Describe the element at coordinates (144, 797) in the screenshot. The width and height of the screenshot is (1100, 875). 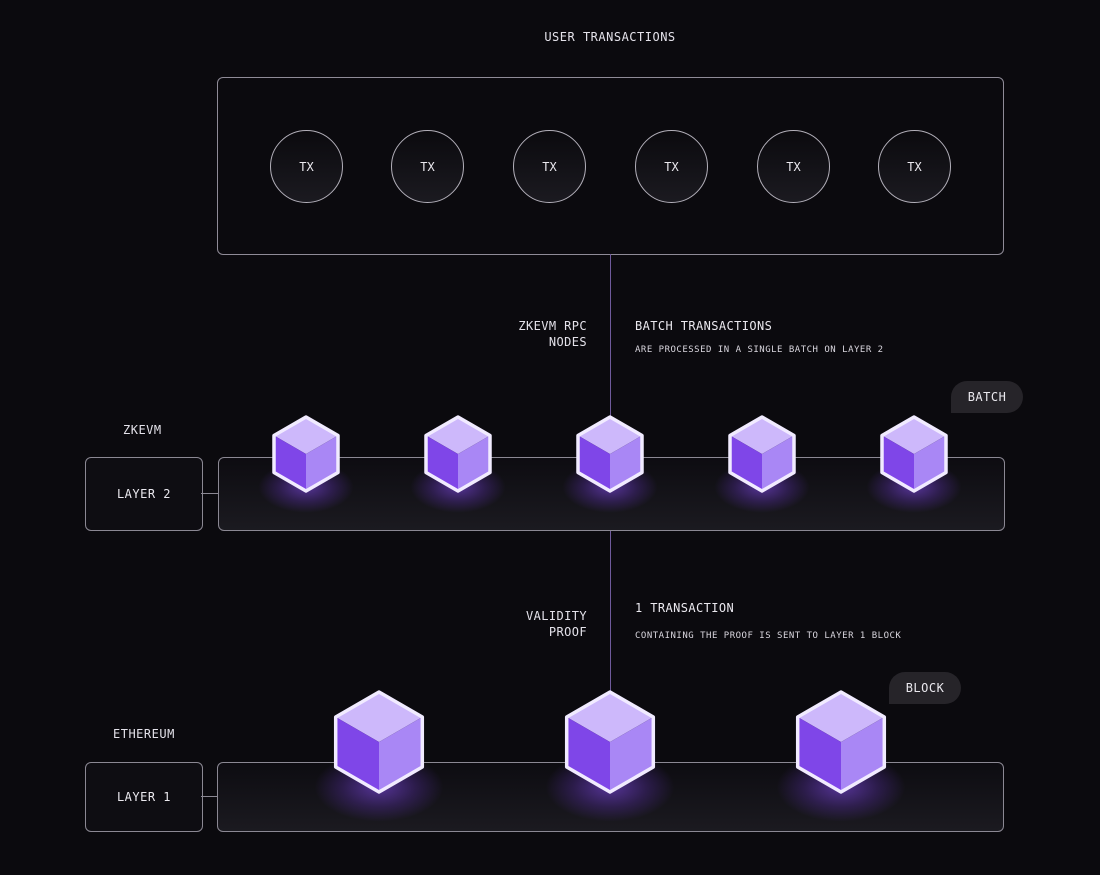
I see `layer1-box: LAYER 1` at that location.